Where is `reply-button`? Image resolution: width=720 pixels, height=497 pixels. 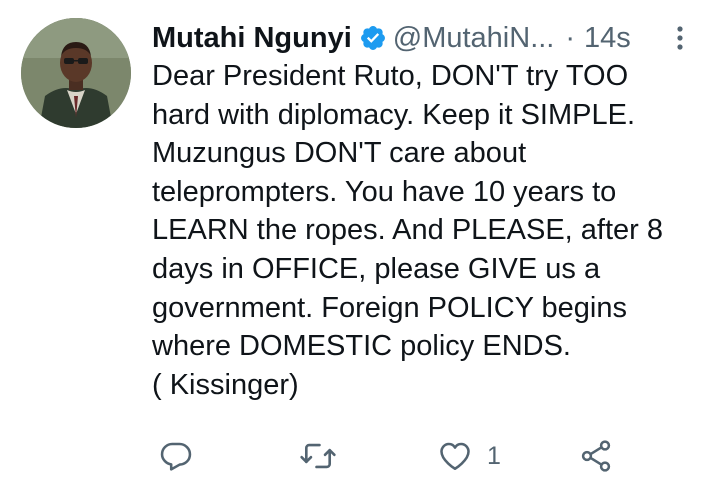
reply-button is located at coordinates (176, 456).